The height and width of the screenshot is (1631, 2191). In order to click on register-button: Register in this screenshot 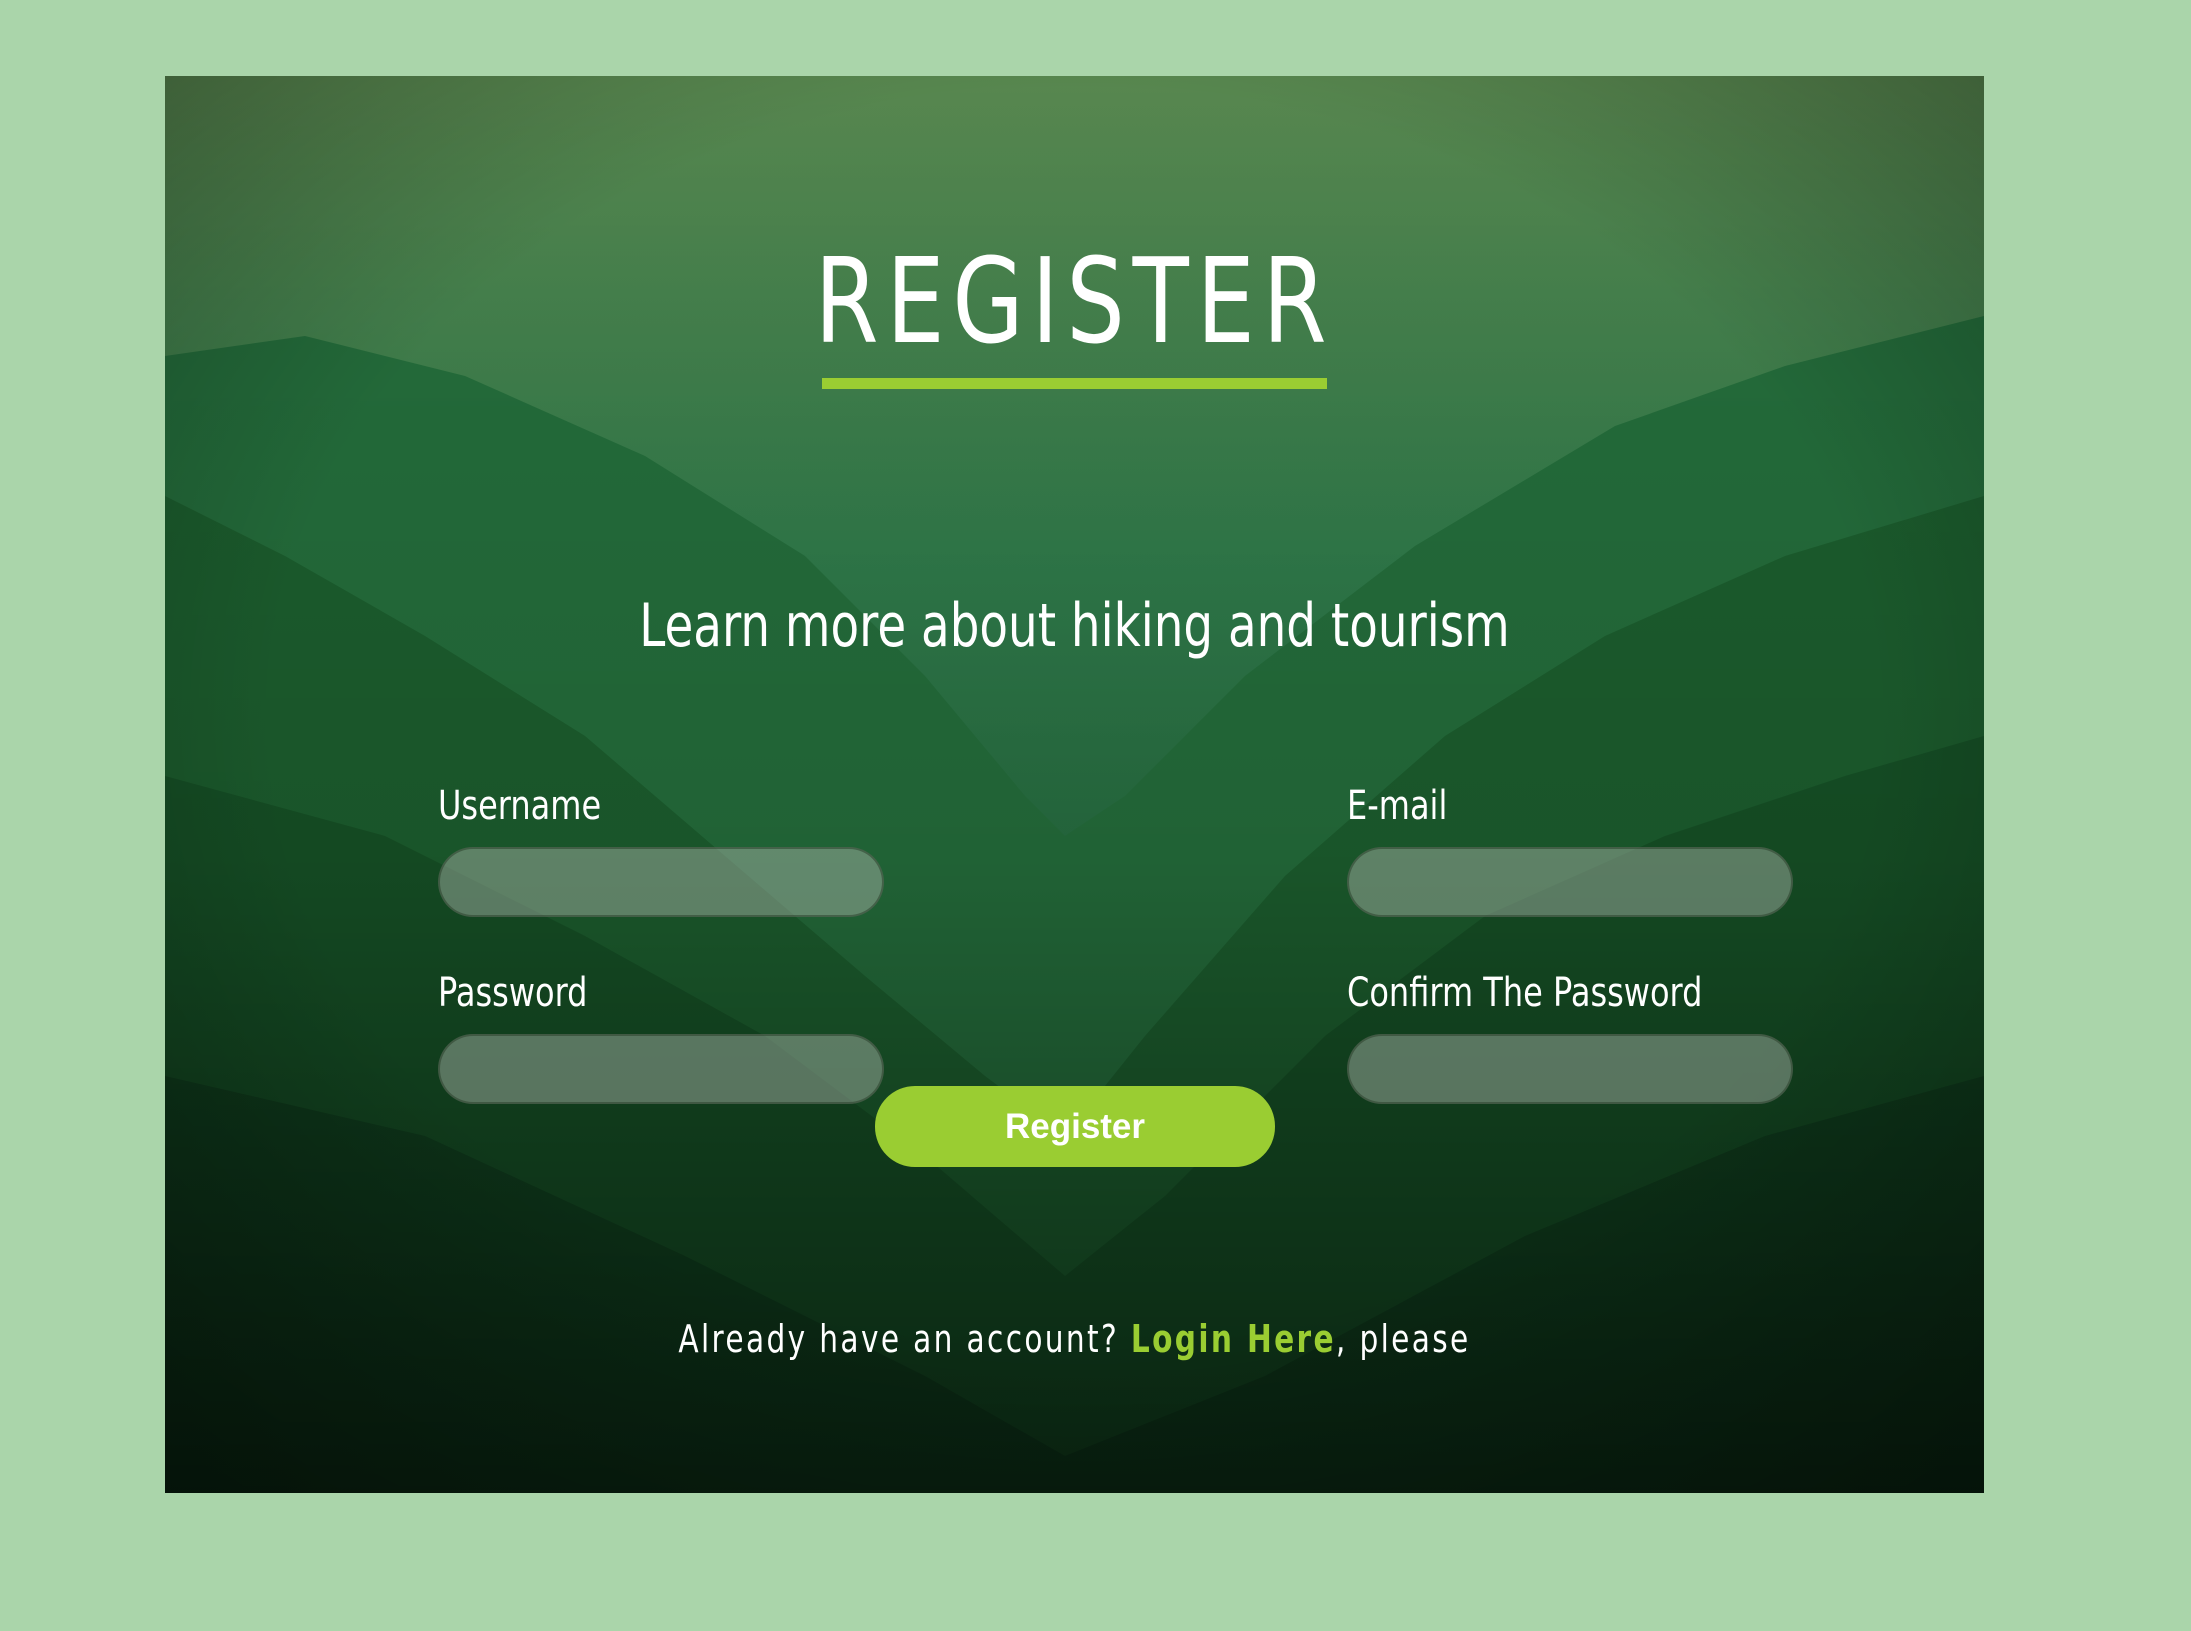, I will do `click(1075, 1126)`.